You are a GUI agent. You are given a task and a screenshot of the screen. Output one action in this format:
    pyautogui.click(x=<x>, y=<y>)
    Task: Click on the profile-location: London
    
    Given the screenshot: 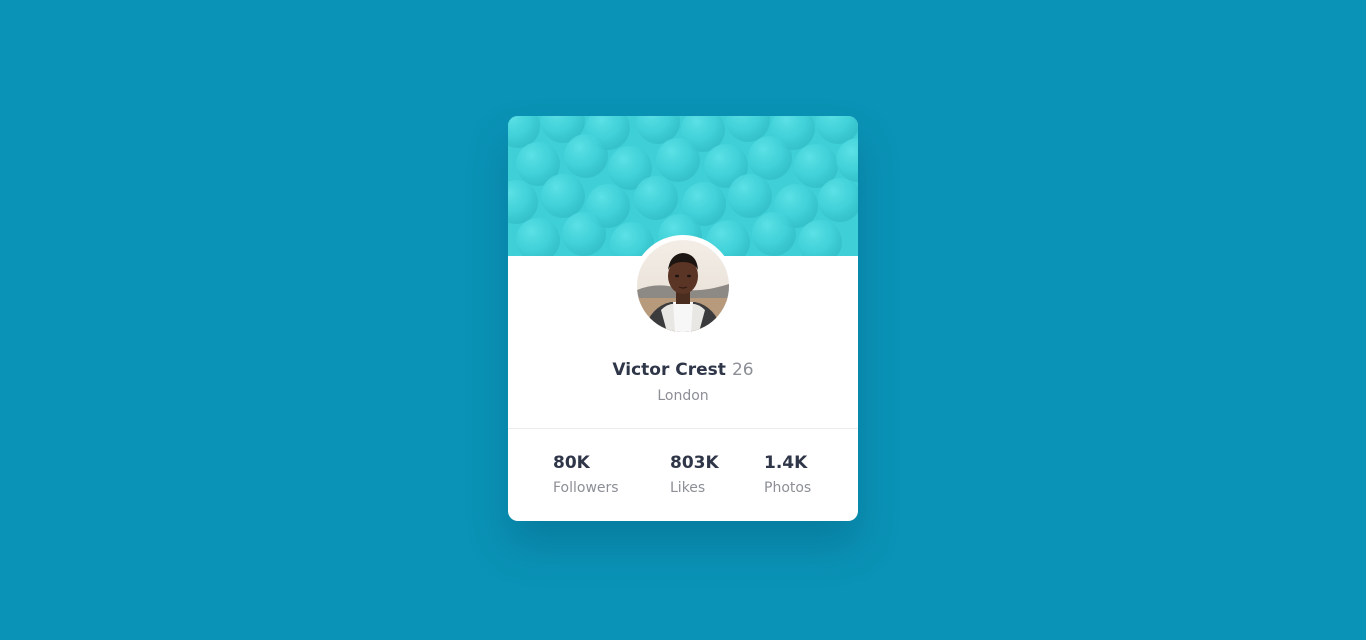 What is the action you would take?
    pyautogui.click(x=683, y=396)
    